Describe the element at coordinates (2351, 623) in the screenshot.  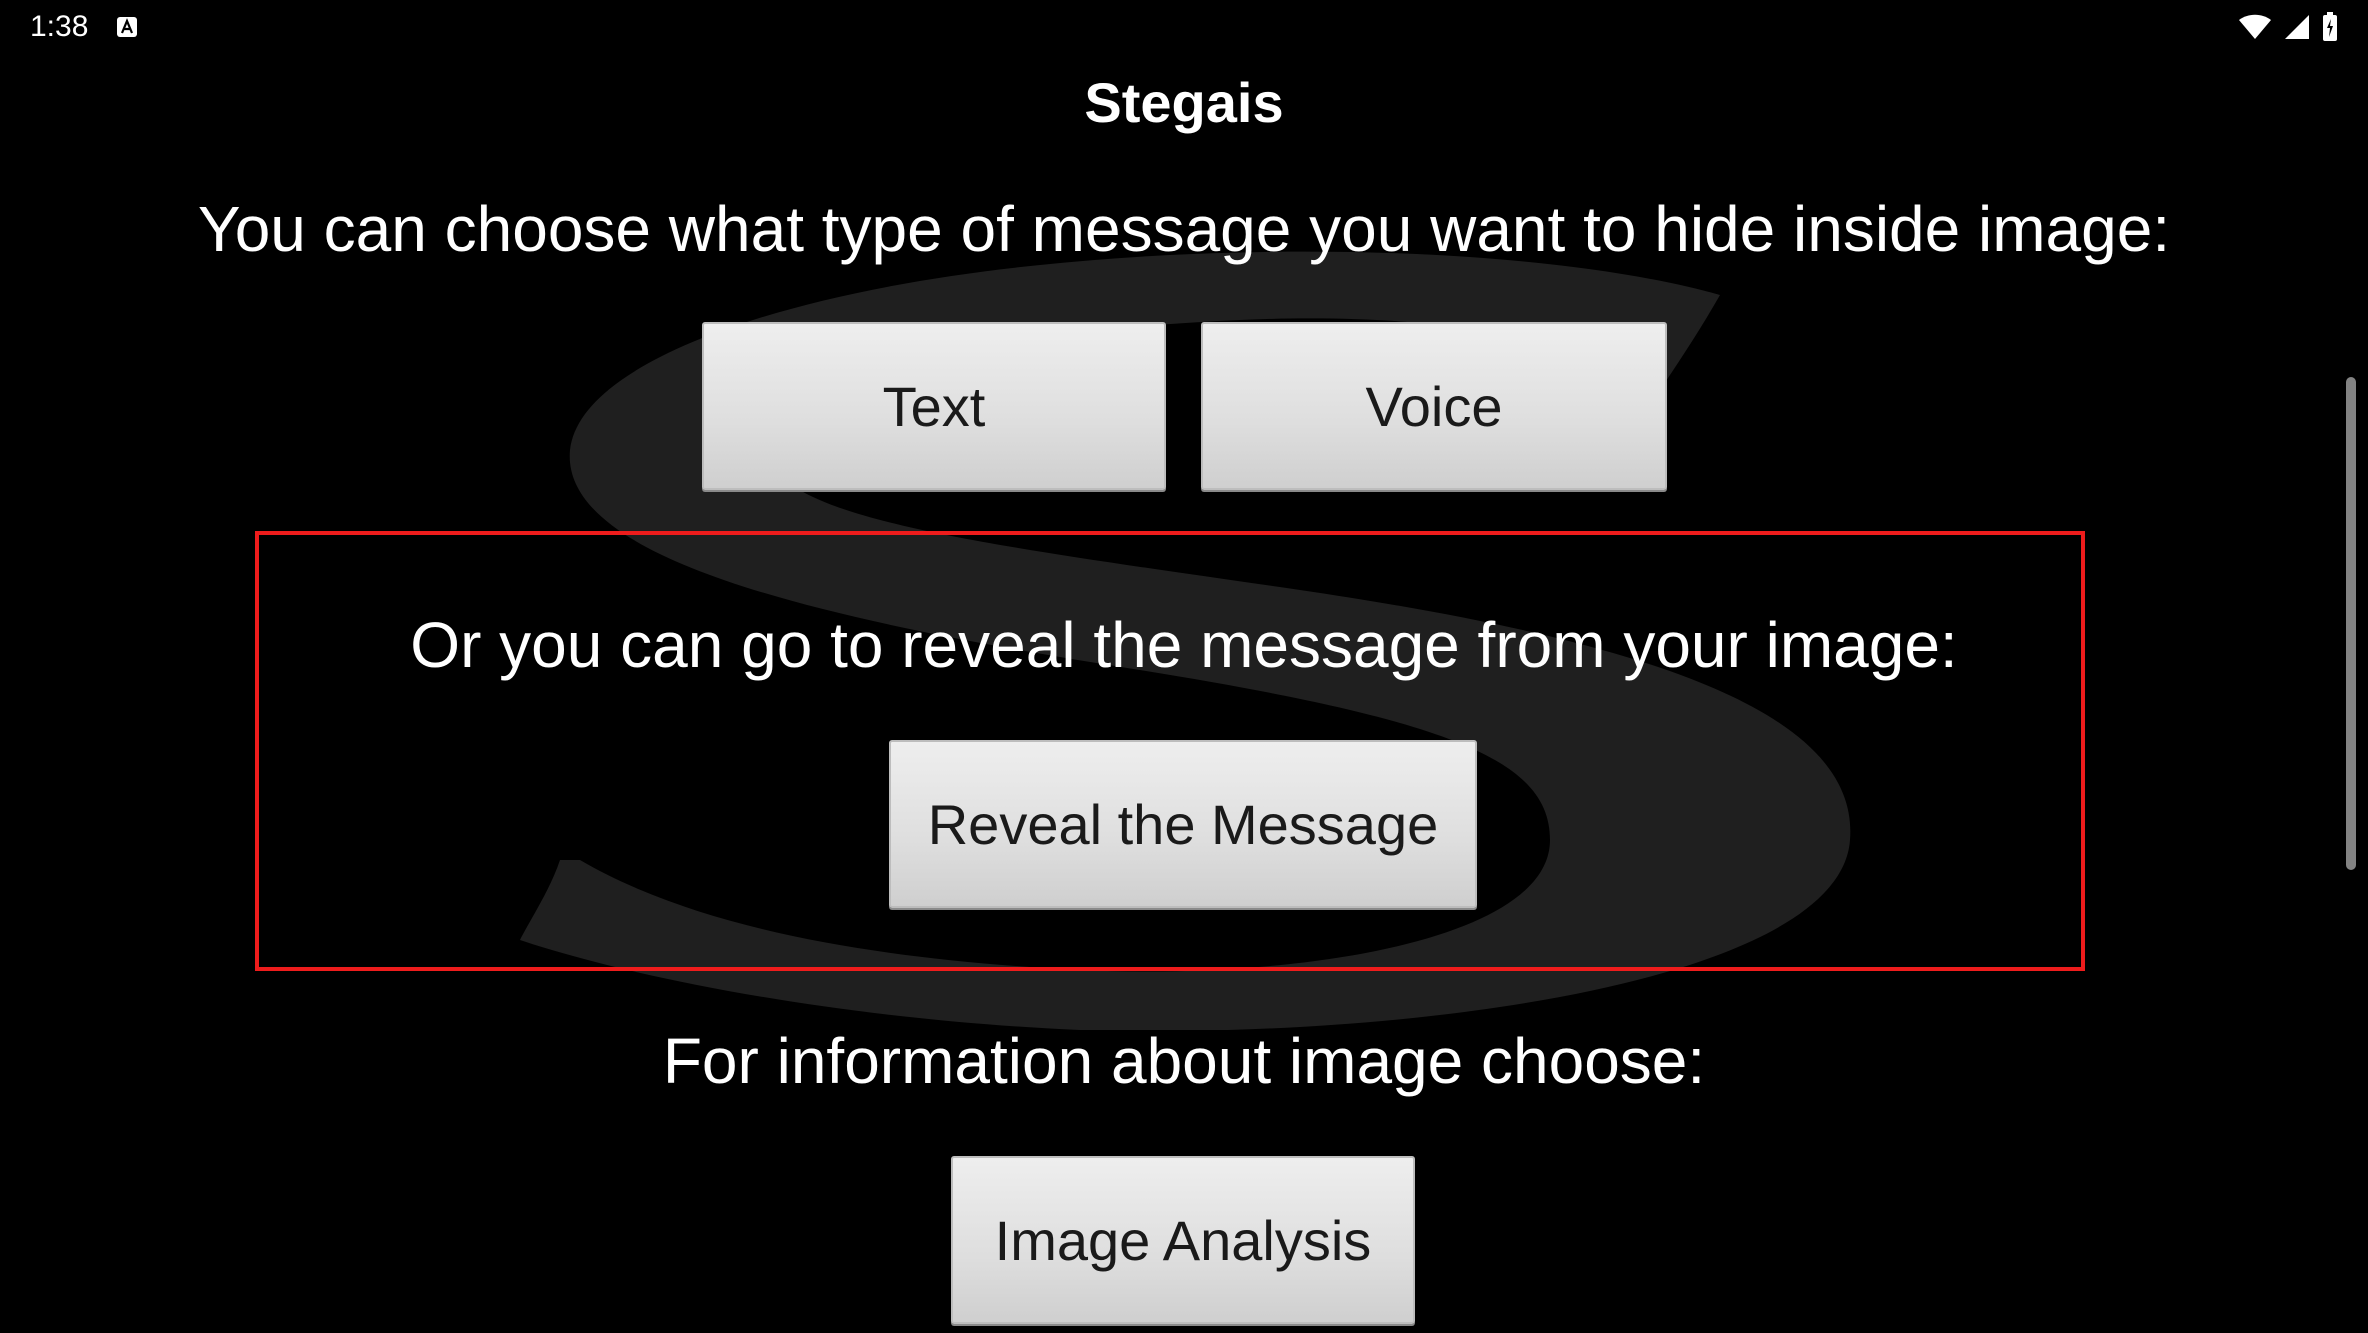
I see `scrollbar` at that location.